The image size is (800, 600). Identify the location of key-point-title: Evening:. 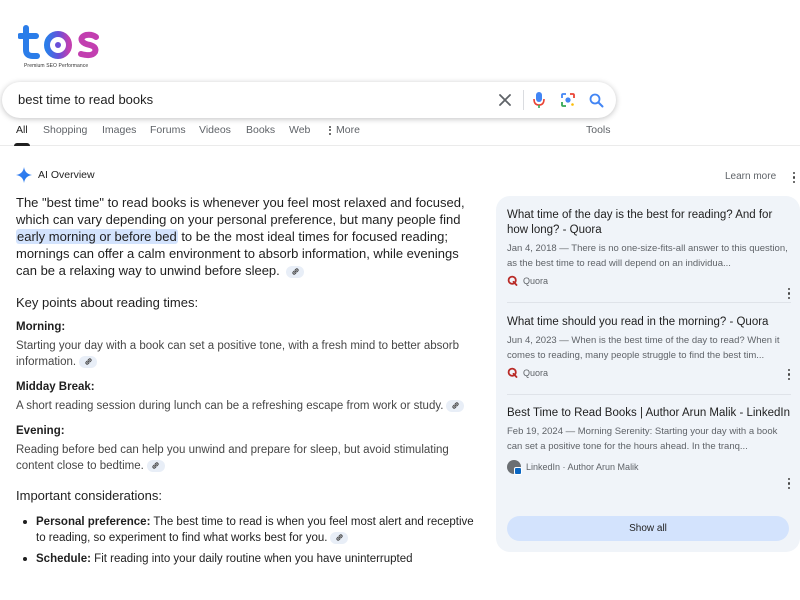
(40, 431).